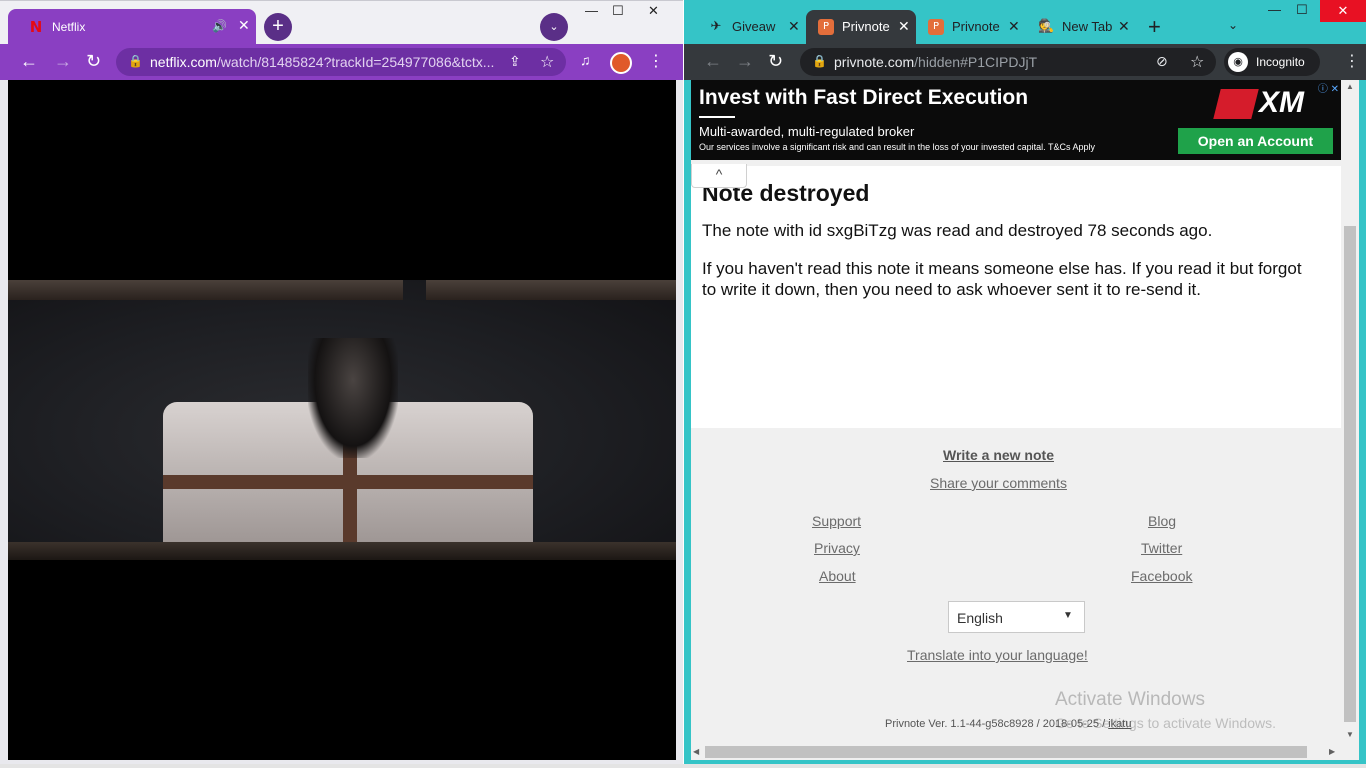  What do you see at coordinates (585, 60) in the screenshot?
I see `media-control-icon: ♫` at bounding box center [585, 60].